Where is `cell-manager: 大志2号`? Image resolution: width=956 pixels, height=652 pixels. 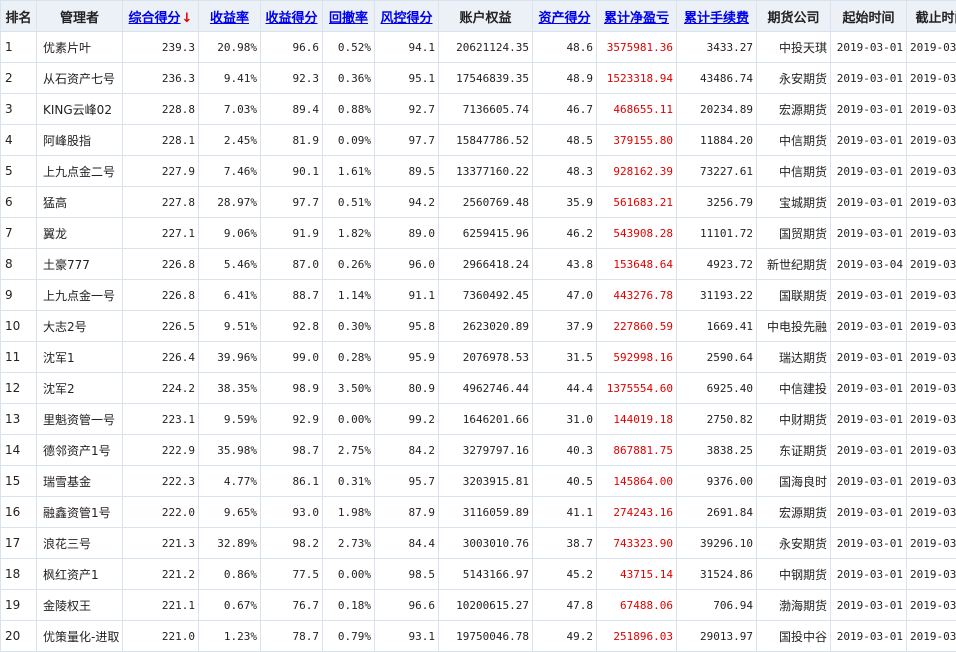 cell-manager: 大志2号 is located at coordinates (79, 326).